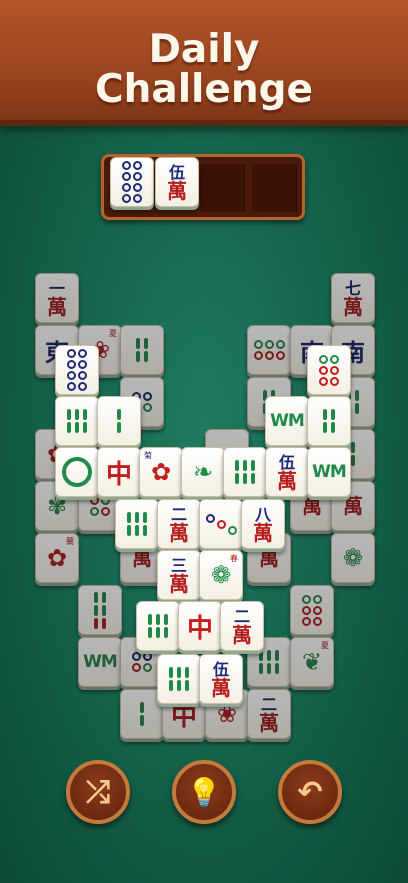  I want to click on tile-summer: 夏 ❦, so click(312, 662).